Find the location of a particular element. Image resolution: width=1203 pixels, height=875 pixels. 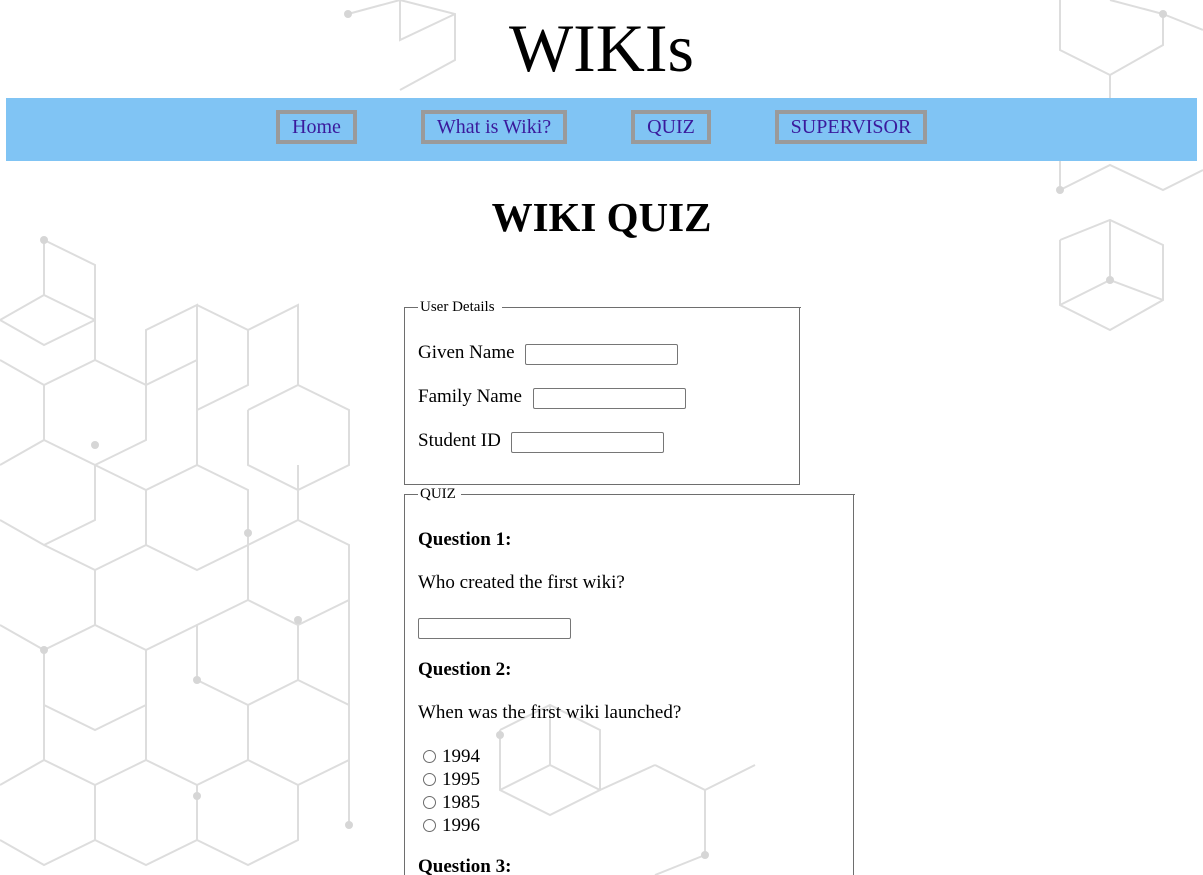

question-2-option: 1985 is located at coordinates (451, 802).